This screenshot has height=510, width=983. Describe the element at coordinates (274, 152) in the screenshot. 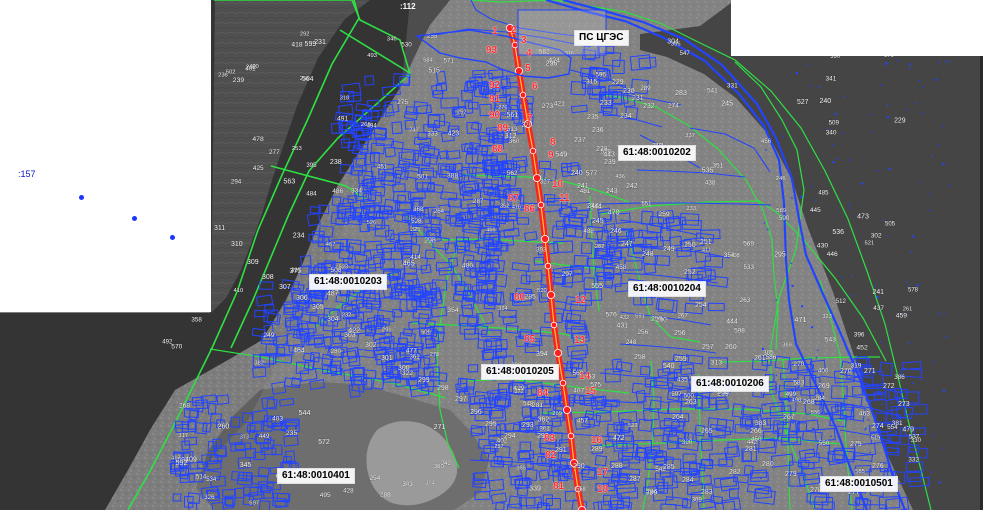

I see `dense-number: 277` at that location.